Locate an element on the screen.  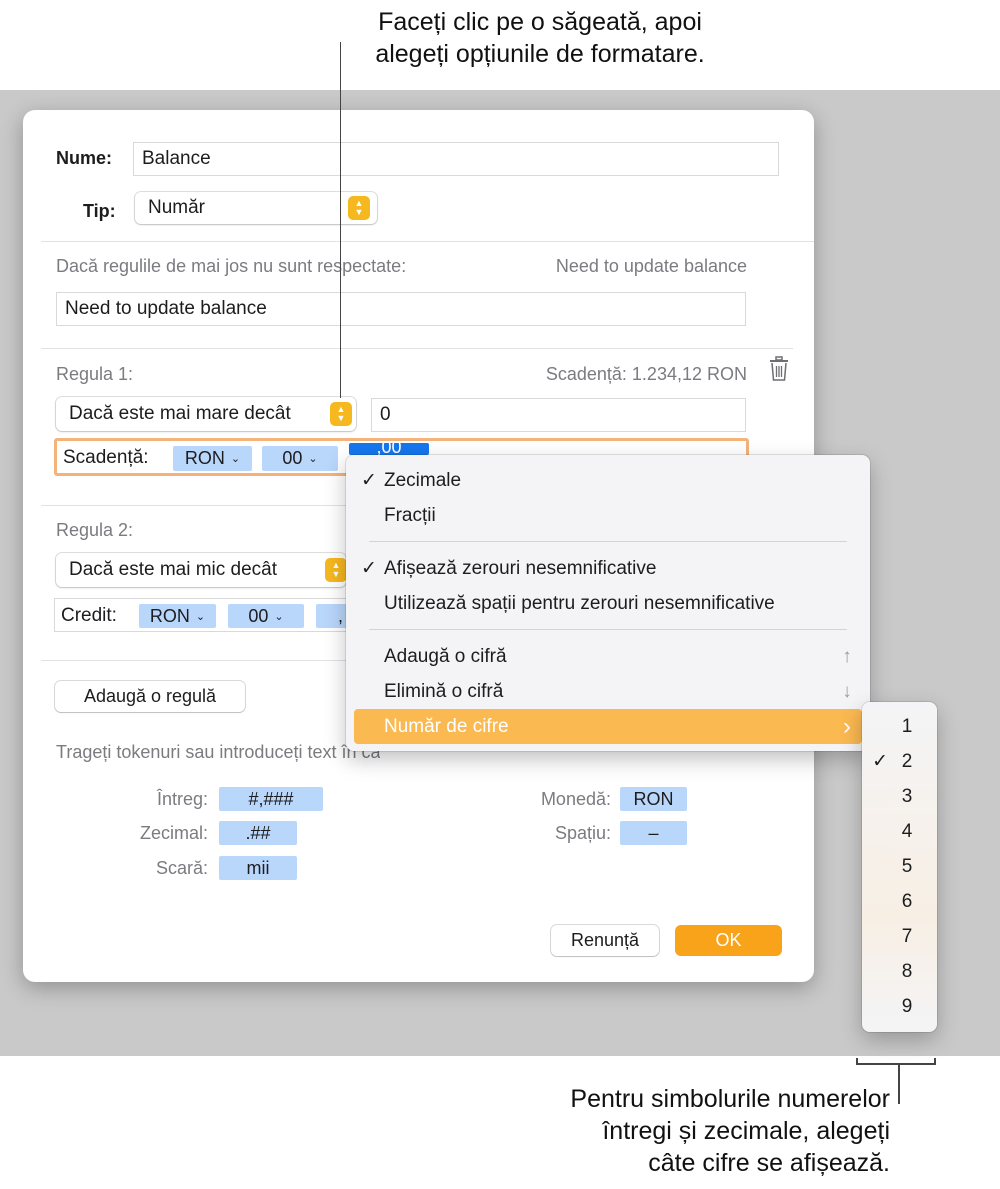
rule1-condition-popup: Dacă este mai mare decât is located at coordinates (206, 414).